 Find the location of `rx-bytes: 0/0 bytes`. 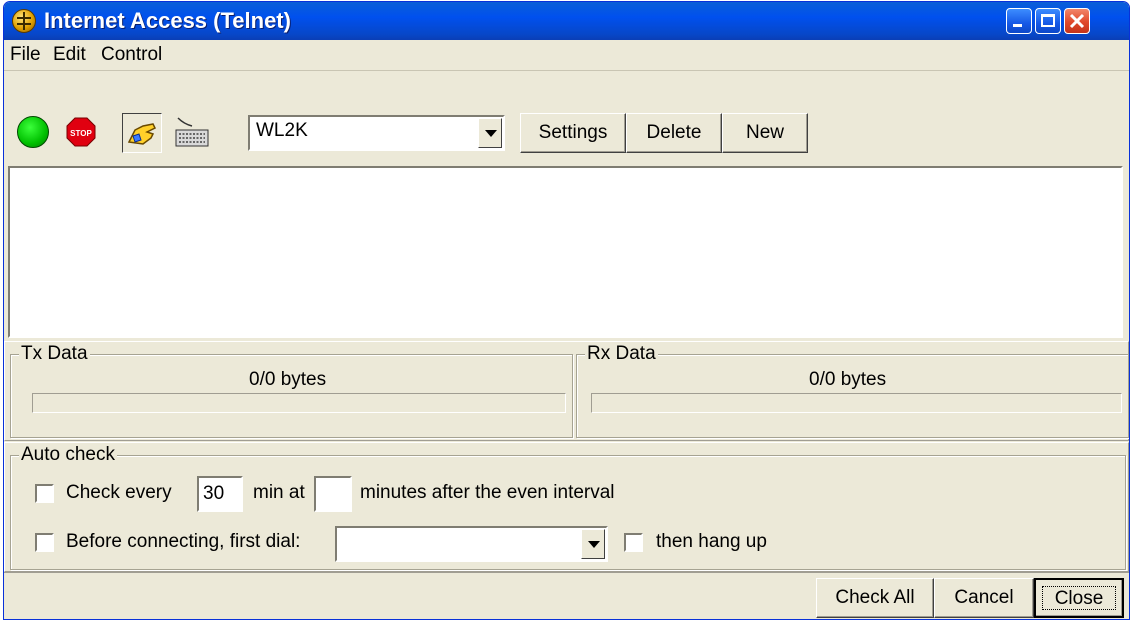

rx-bytes: 0/0 bytes is located at coordinates (848, 379).